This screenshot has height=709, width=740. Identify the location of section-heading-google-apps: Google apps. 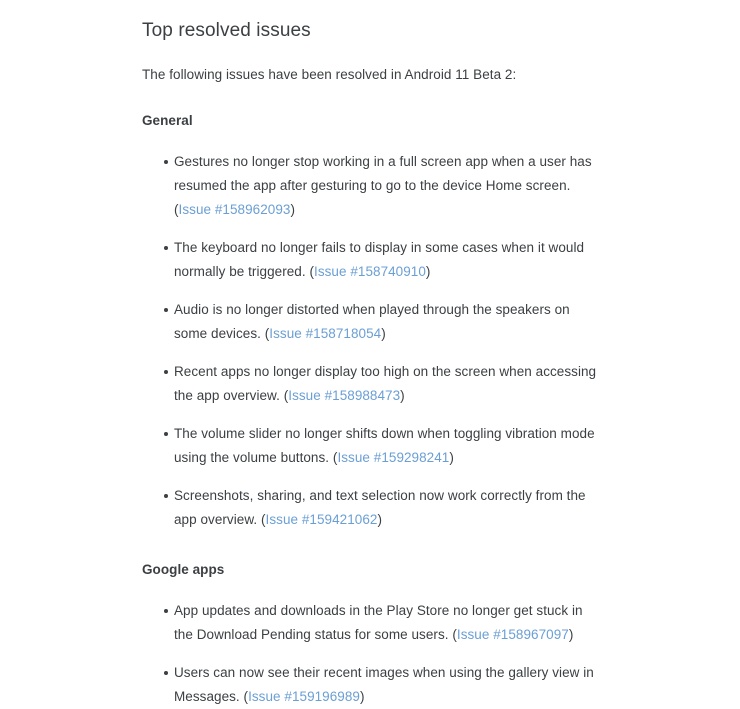
(183, 569).